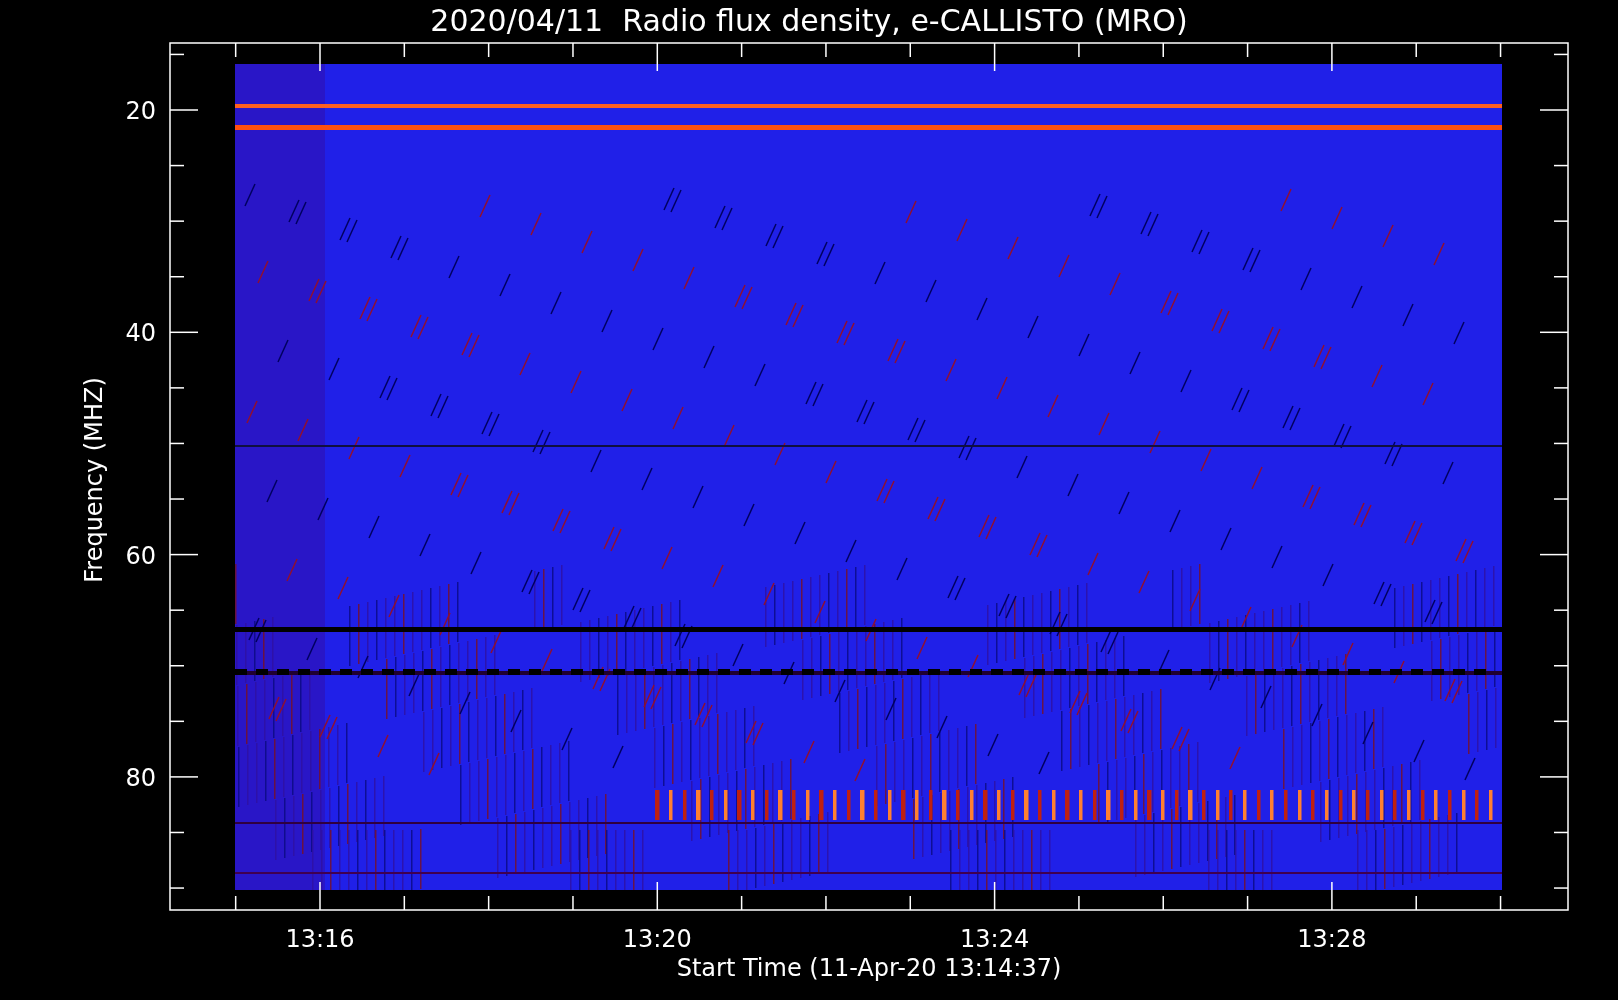 This screenshot has height=1000, width=1618. I want to click on y-tick-label: 60, so click(140, 555).